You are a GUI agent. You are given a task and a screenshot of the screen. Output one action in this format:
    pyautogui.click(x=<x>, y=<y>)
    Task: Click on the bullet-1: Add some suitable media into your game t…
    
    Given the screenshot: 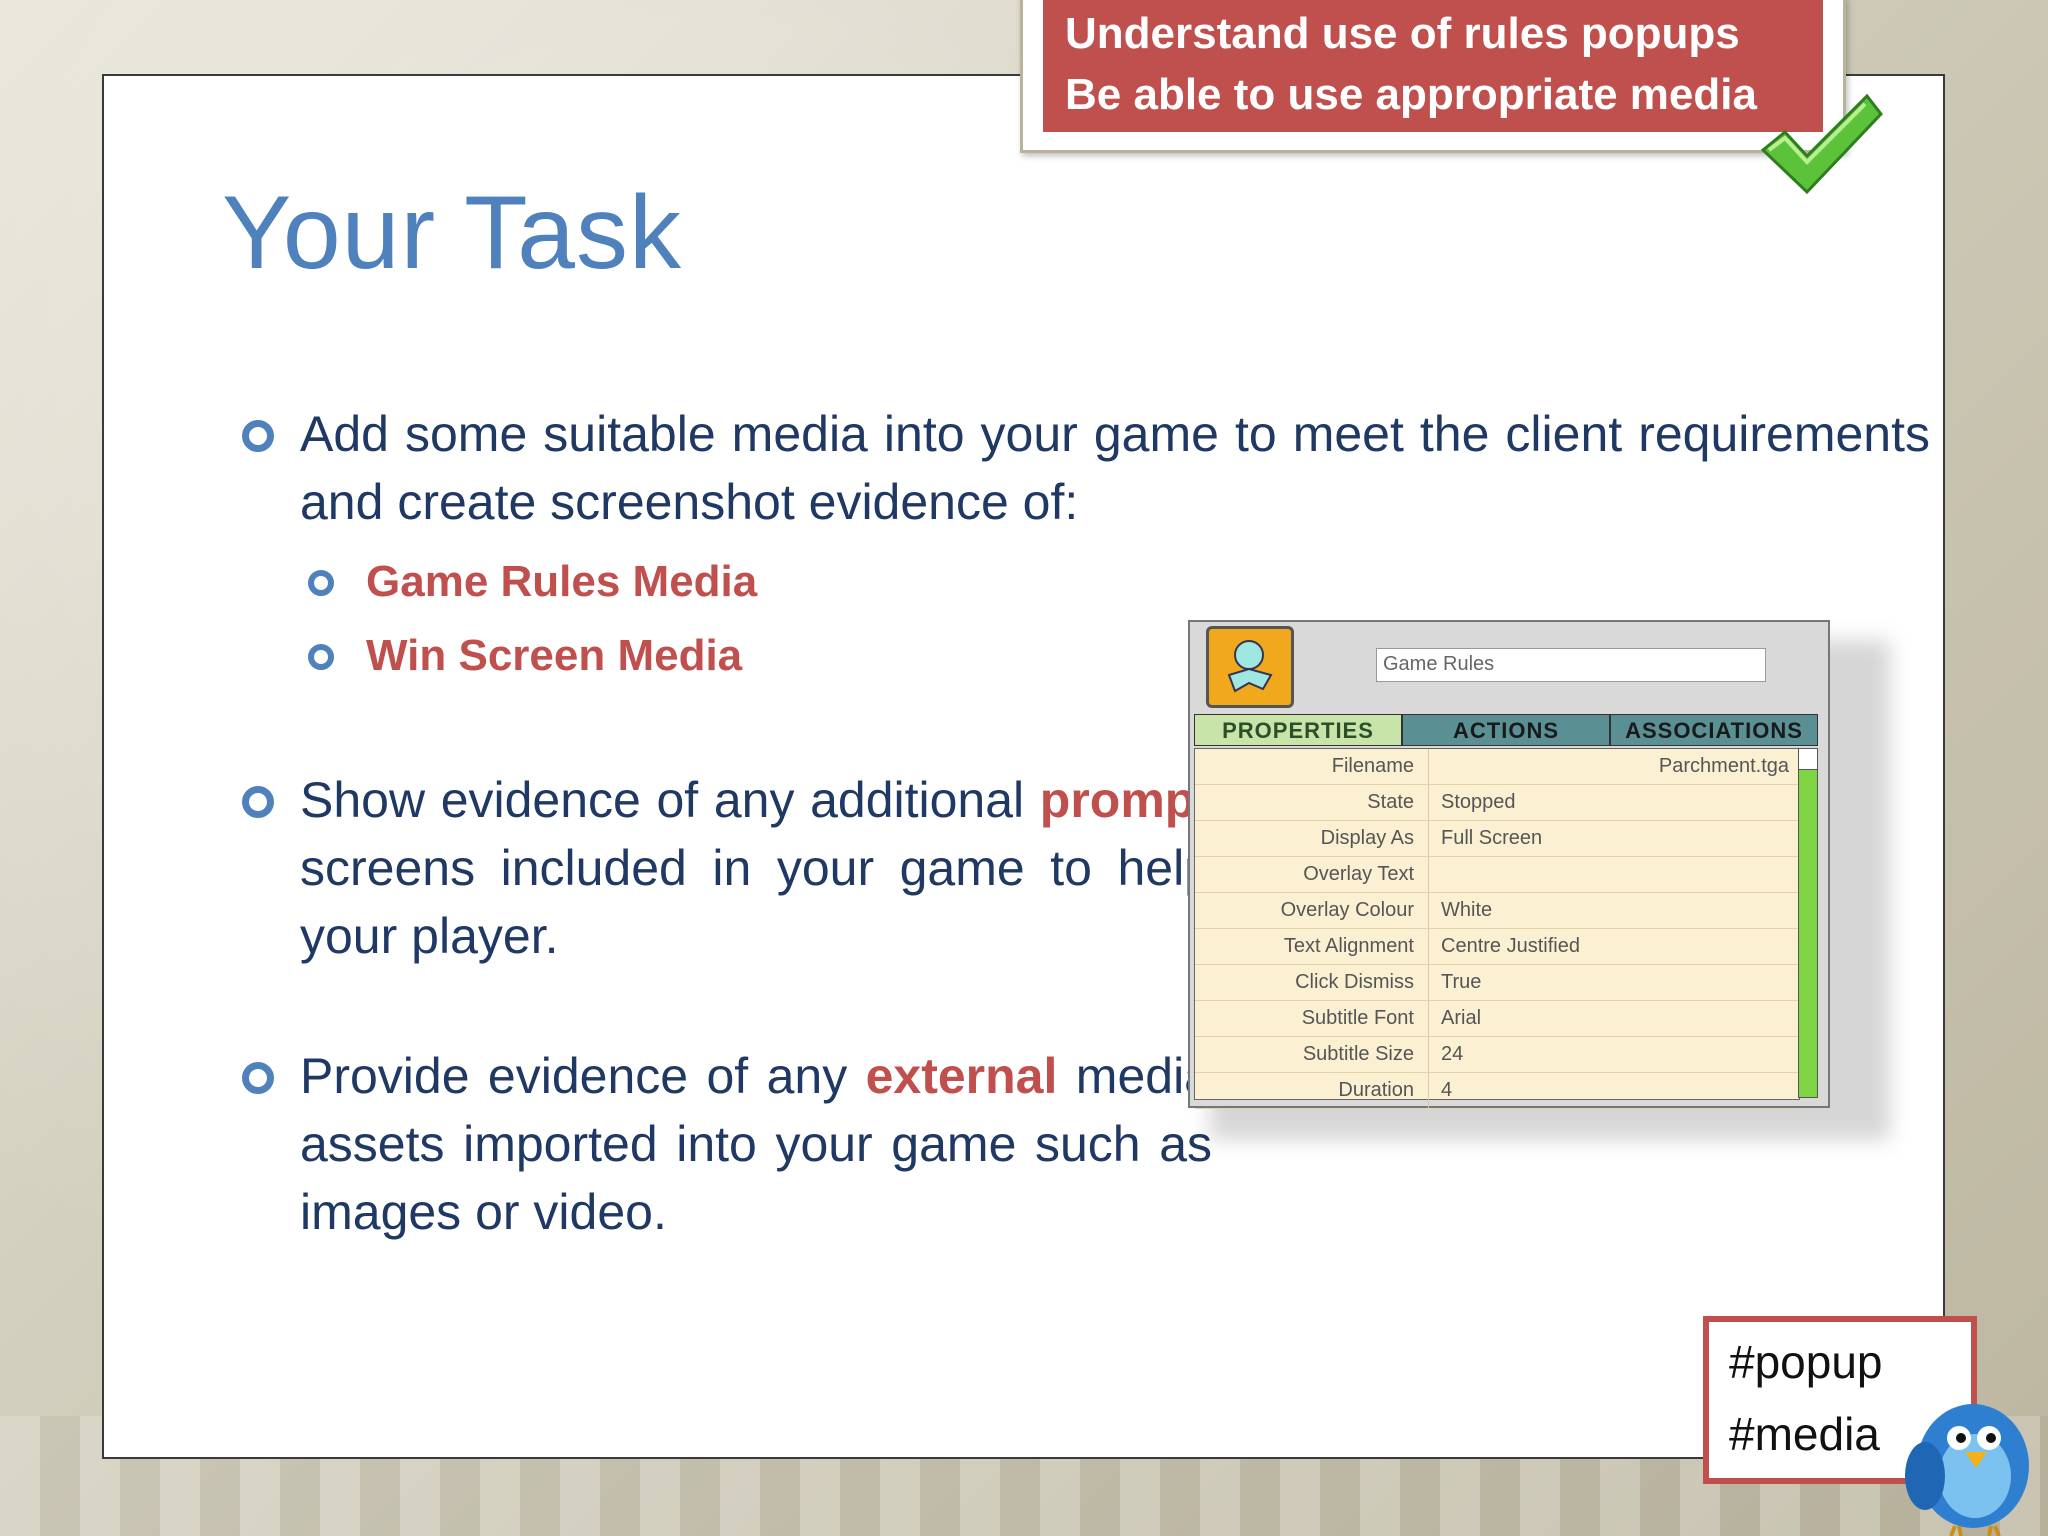 What is the action you would take?
    pyautogui.click(x=1086, y=468)
    